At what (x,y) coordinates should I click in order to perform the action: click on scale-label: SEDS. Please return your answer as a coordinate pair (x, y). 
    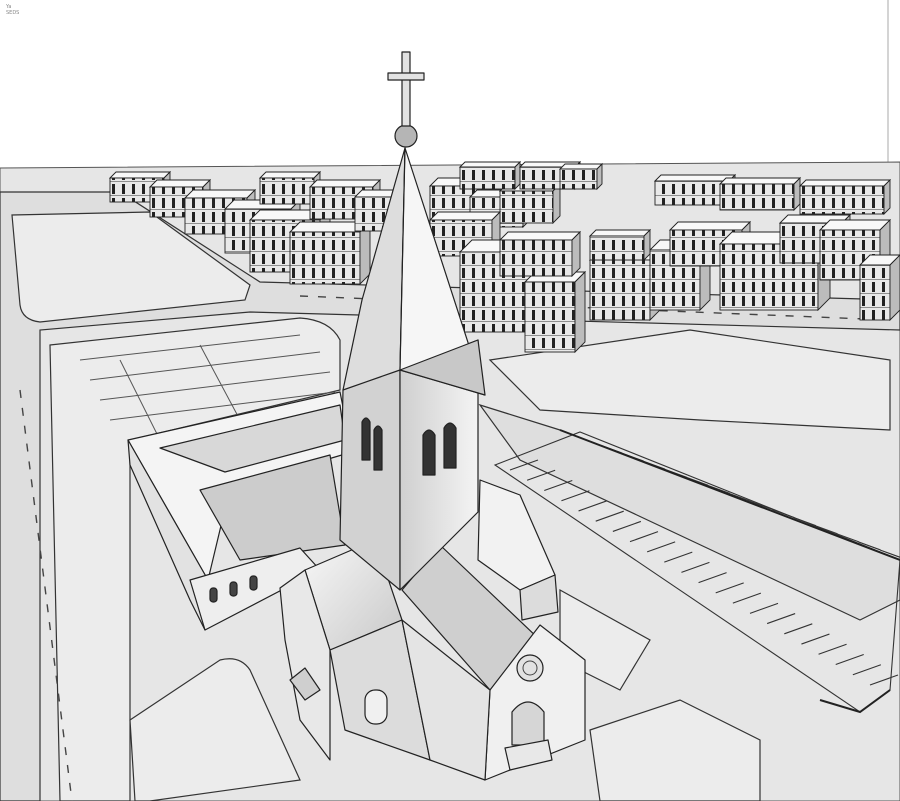
    Looking at the image, I should click on (13, 13).